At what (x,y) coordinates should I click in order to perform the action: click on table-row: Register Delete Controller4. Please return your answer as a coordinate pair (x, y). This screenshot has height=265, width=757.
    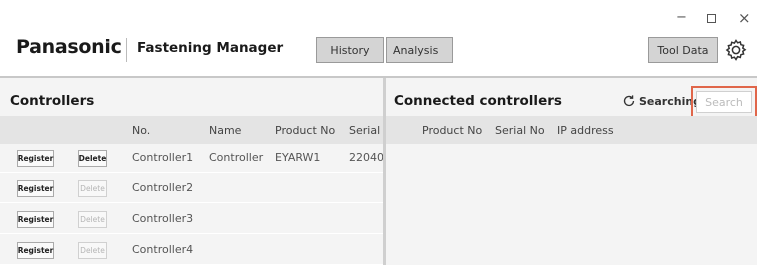
    Looking at the image, I should click on (191, 250).